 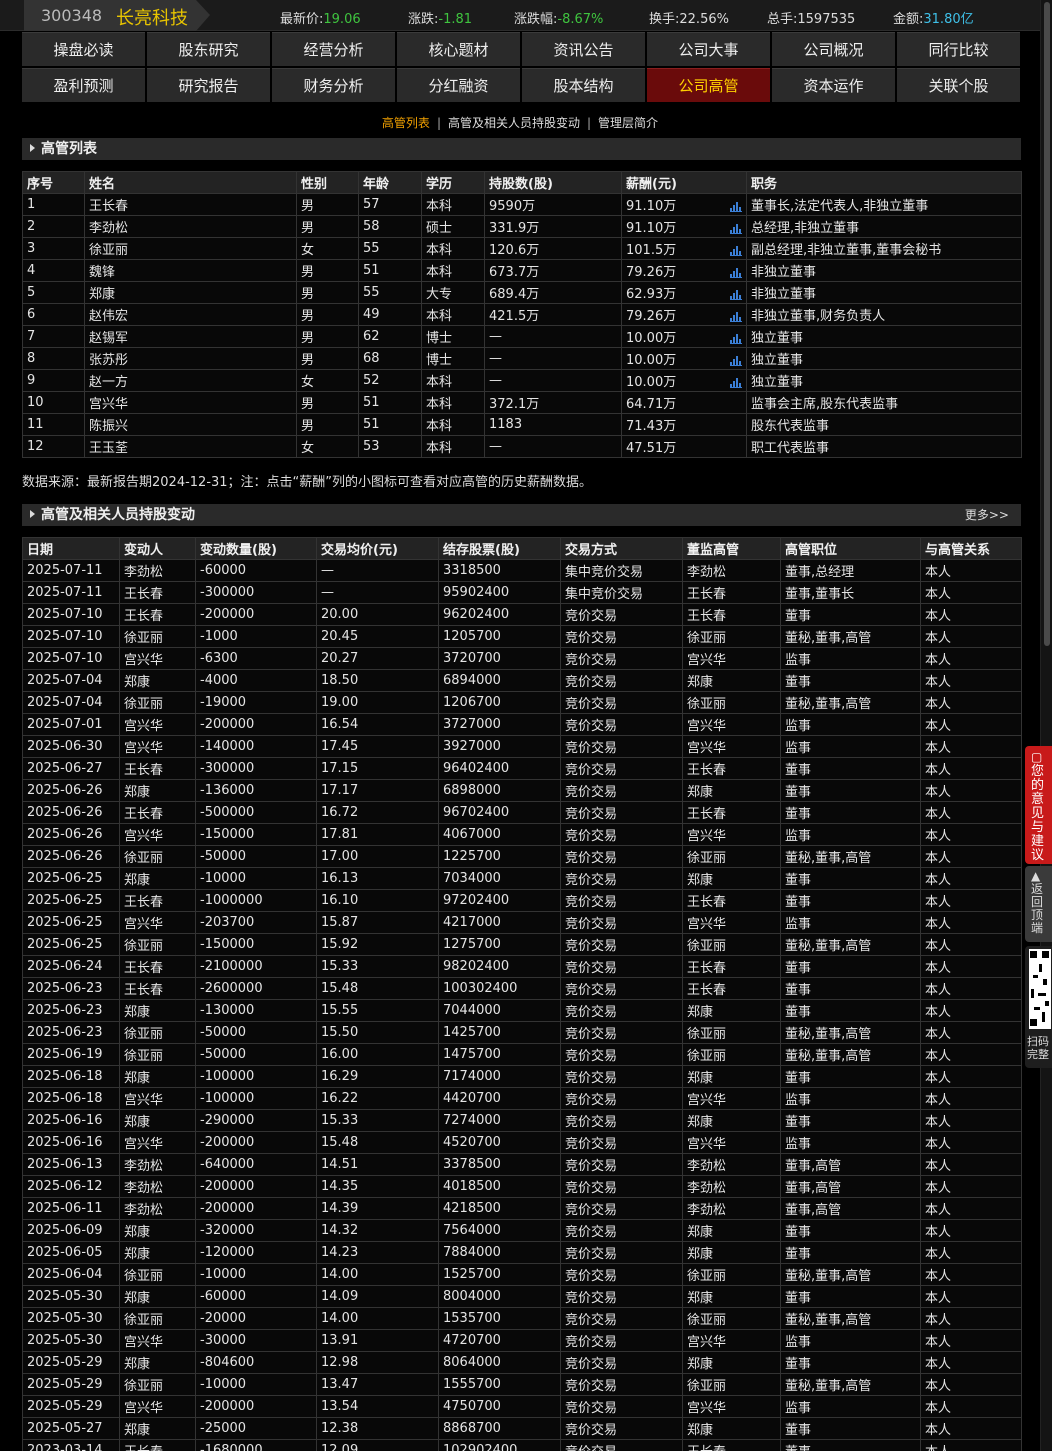 I want to click on cell-text: 8, so click(x=31, y=358).